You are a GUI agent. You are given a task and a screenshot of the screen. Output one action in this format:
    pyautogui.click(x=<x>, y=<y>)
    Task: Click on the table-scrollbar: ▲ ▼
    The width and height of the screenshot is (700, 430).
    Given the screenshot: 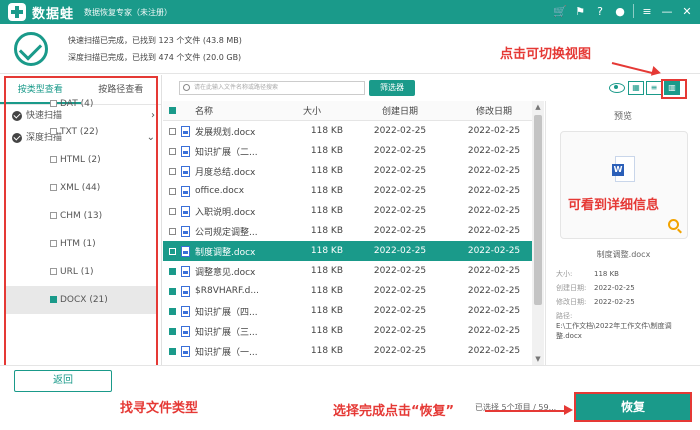 What is the action you would take?
    pyautogui.click(x=538, y=233)
    